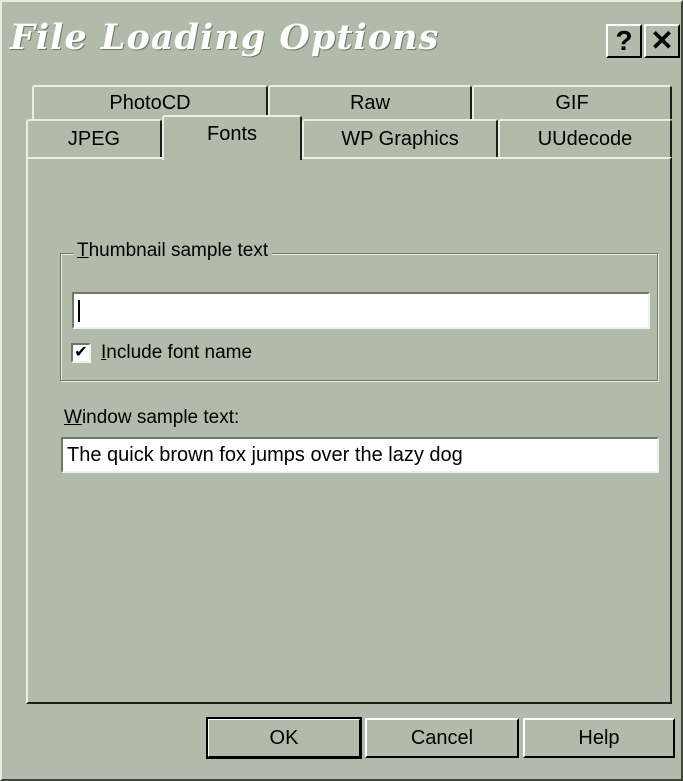 Image resolution: width=683 pixels, height=781 pixels. What do you see at coordinates (662, 41) in the screenshot?
I see `close-icon: ✕` at bounding box center [662, 41].